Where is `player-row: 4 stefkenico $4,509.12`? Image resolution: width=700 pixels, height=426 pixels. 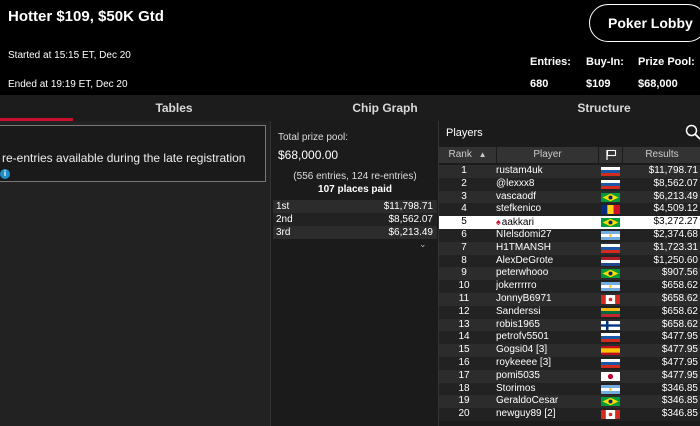
player-row: 4 stefkenico $4,509.12 is located at coordinates (569, 210).